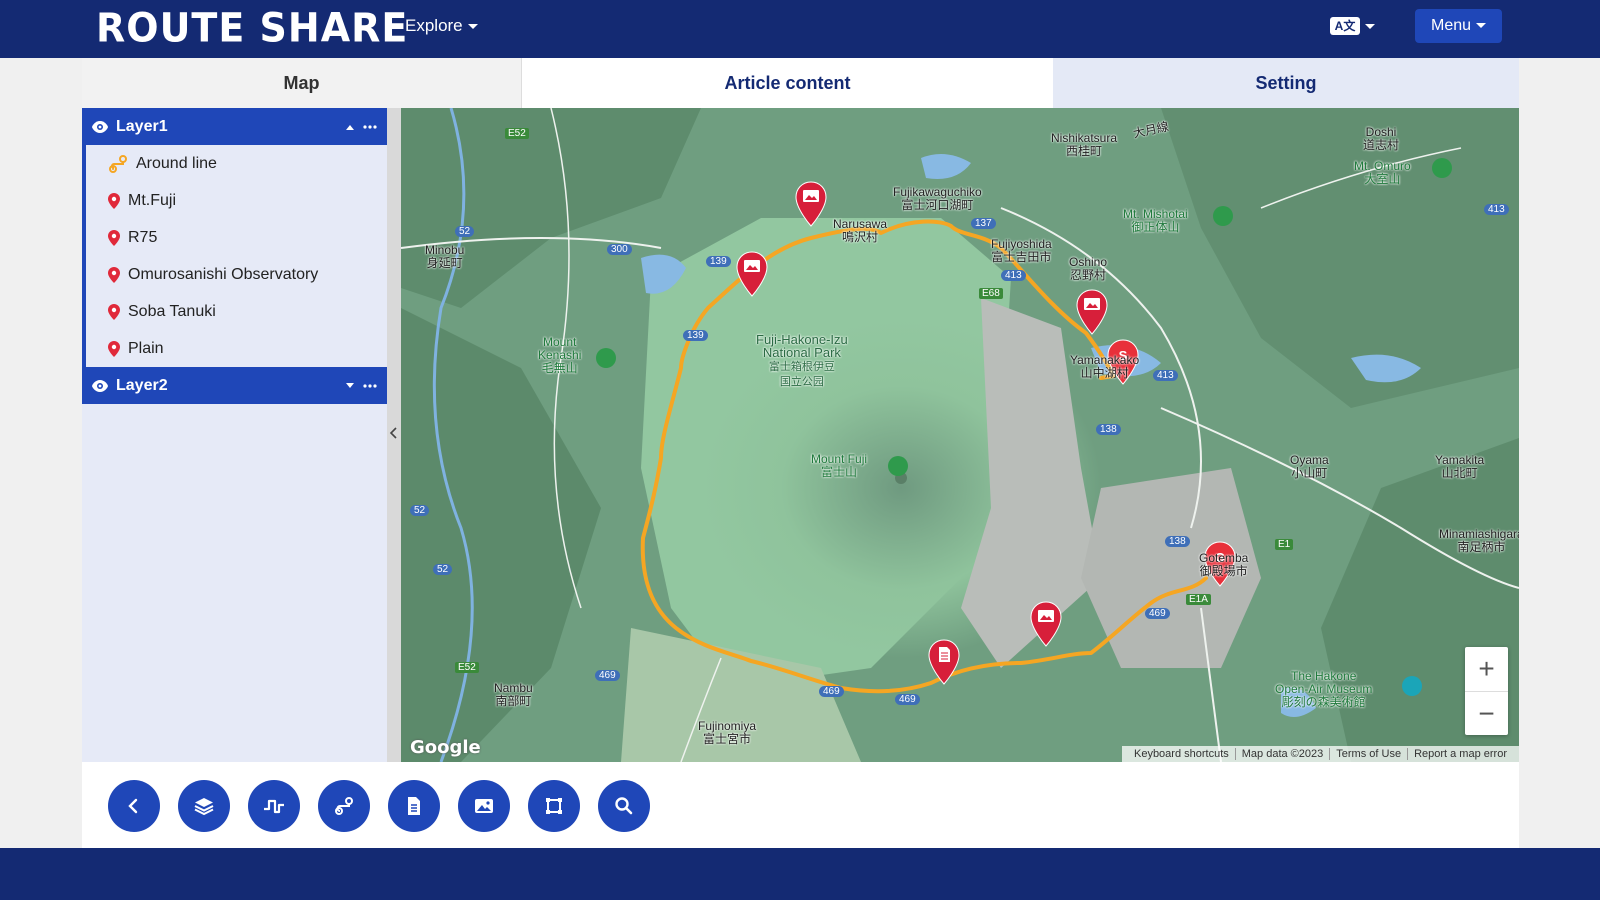 This screenshot has width=1600, height=900. What do you see at coordinates (800, 29) in the screenshot?
I see `top-navbar: ROUTE SHARE Explore A文 Menu` at bounding box center [800, 29].